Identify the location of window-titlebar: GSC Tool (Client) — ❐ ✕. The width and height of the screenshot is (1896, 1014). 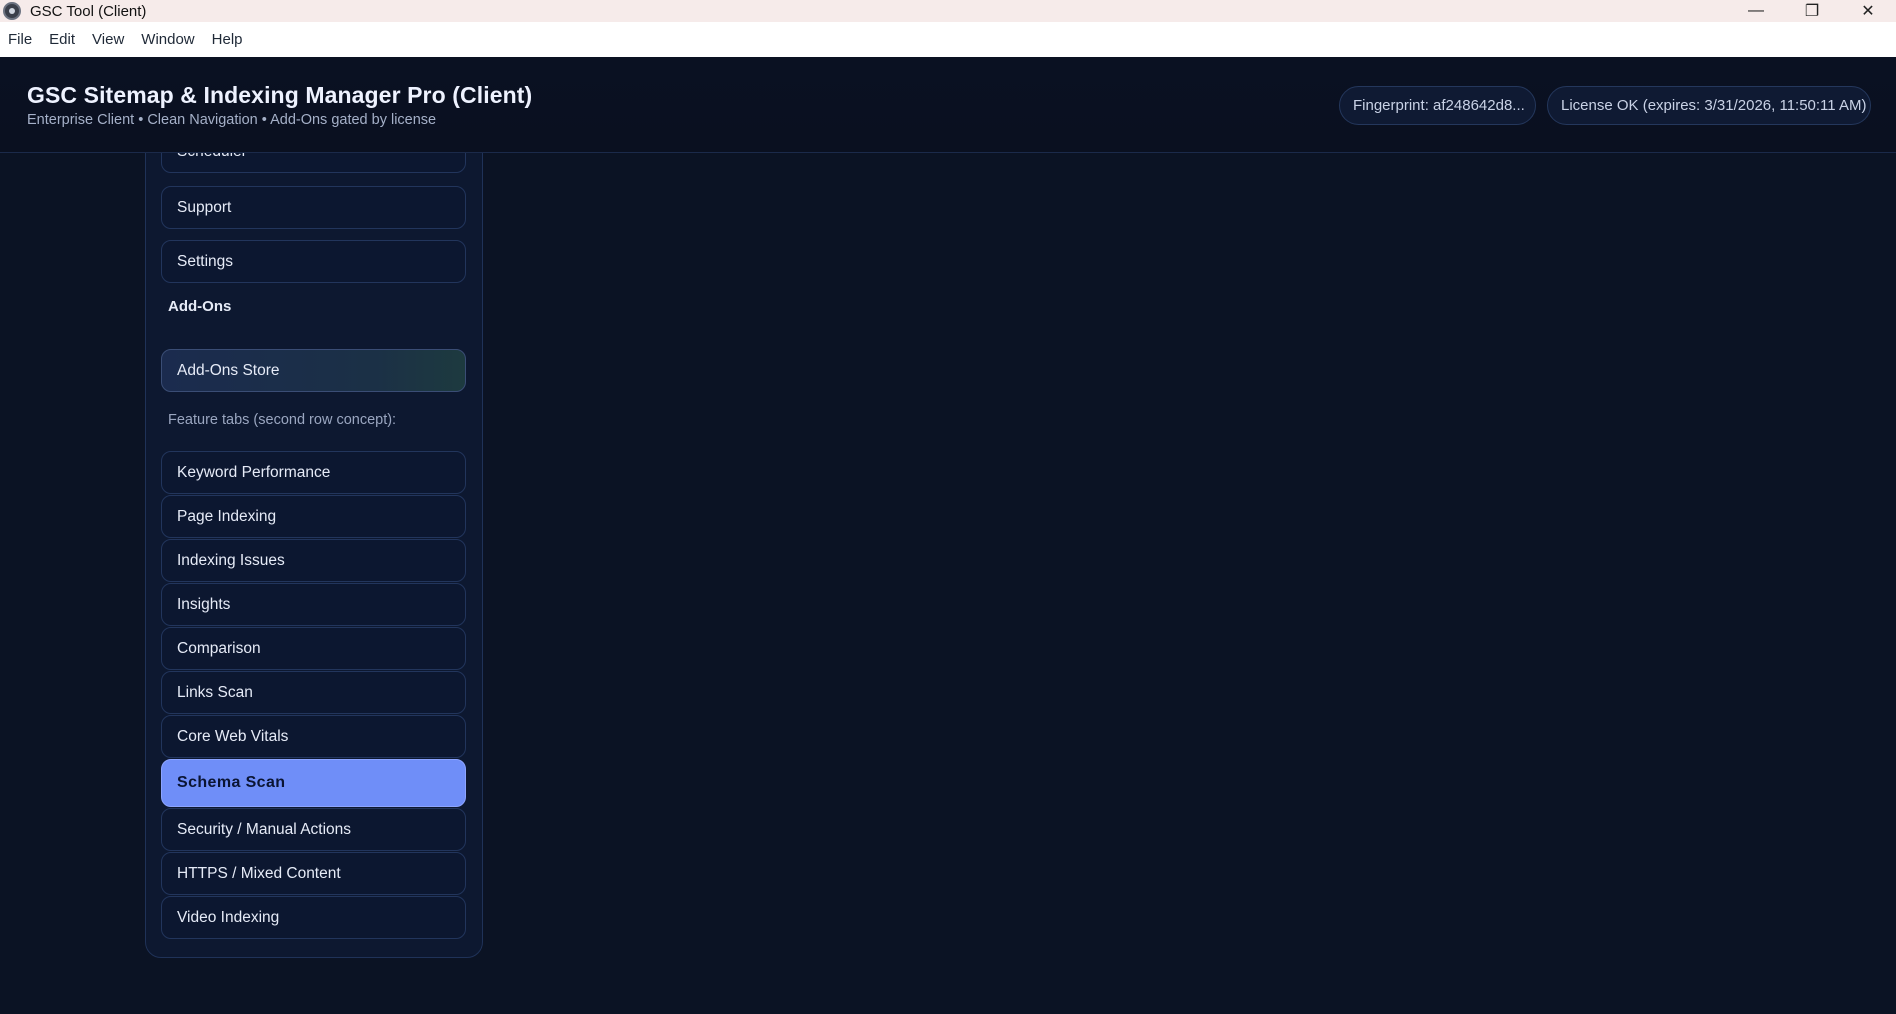
(948, 11).